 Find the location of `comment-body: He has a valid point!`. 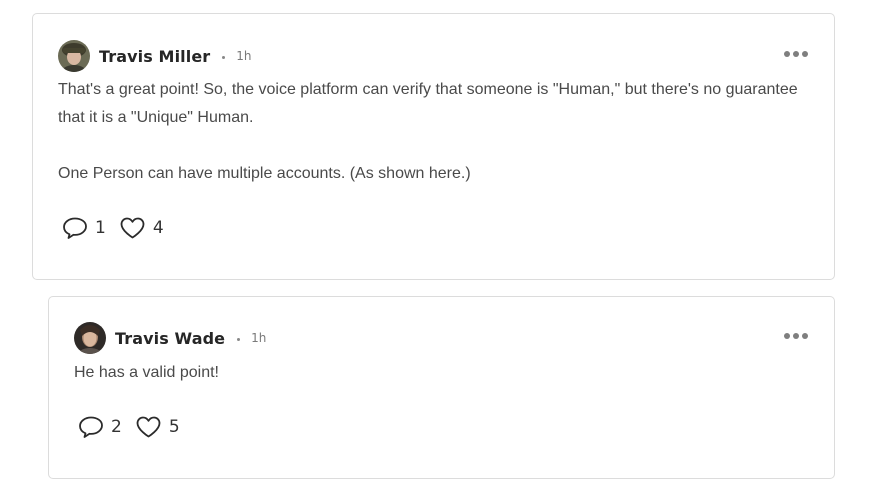

comment-body: He has a valid point! is located at coordinates (444, 373).